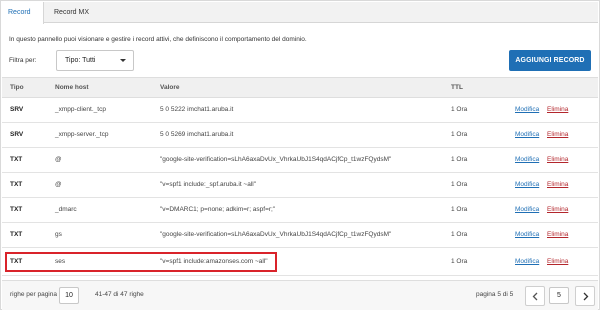  I want to click on row-range-text: 41-47 di 47 righe, so click(119, 294).